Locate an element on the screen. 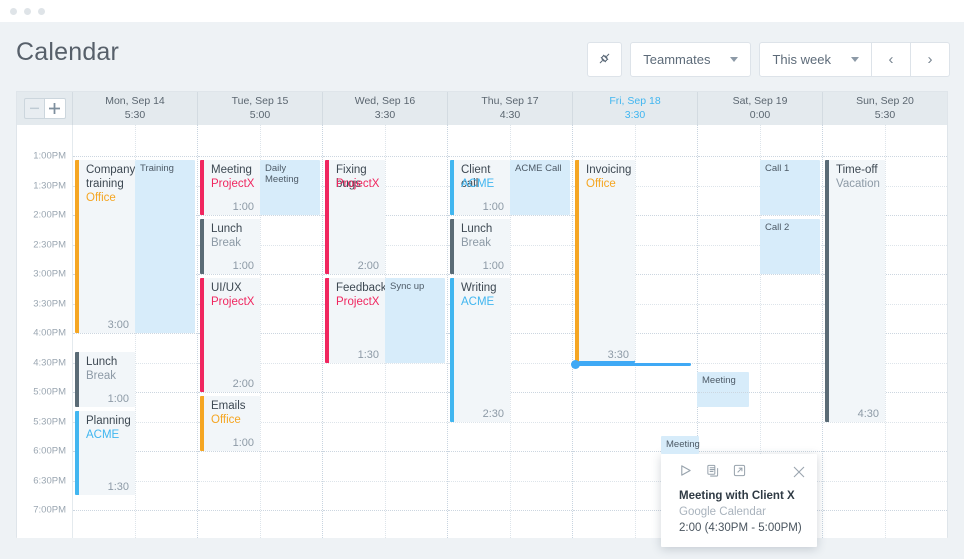 This screenshot has height=559, width=964. day-header-date: Tue, Sep 15 is located at coordinates (260, 101).